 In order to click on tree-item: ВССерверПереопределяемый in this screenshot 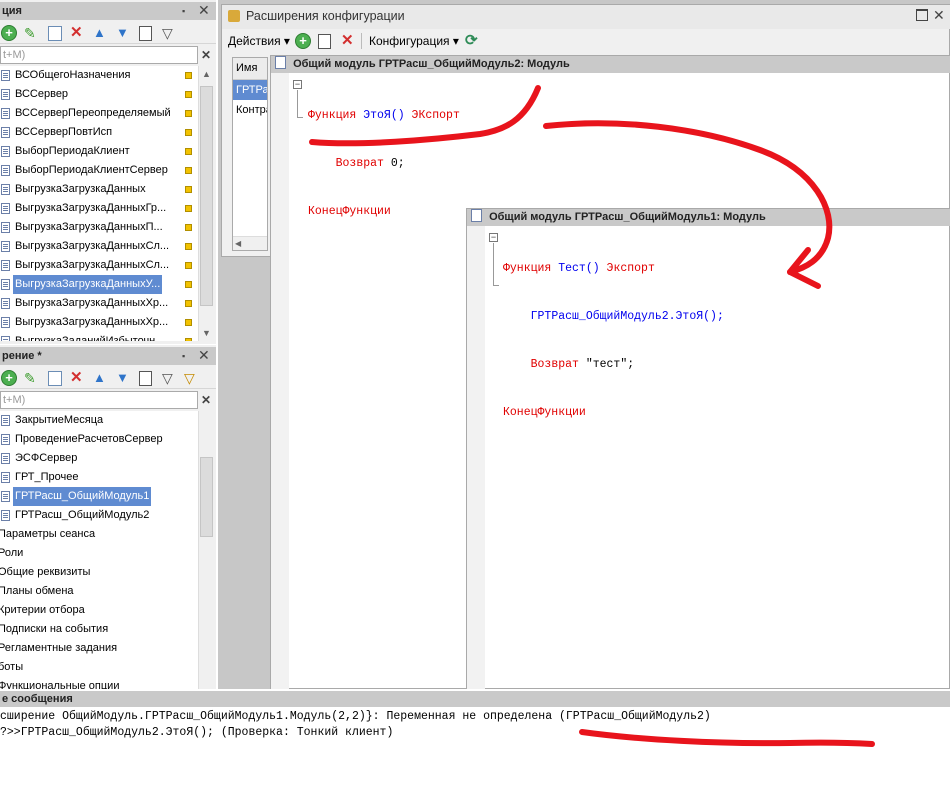, I will do `click(99, 113)`.